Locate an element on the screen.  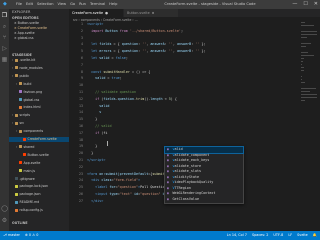
outline-header: OUTLINE is located at coordinates (20, 223).